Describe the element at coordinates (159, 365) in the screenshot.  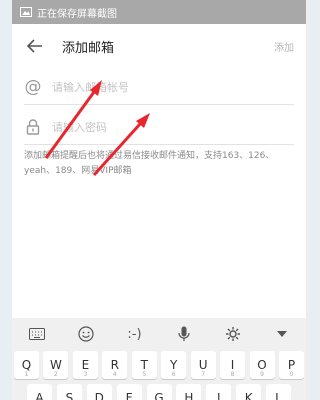
I see `keyboard-row-1: Q1W2E3R4T5Y6U7I8O9P0` at that location.